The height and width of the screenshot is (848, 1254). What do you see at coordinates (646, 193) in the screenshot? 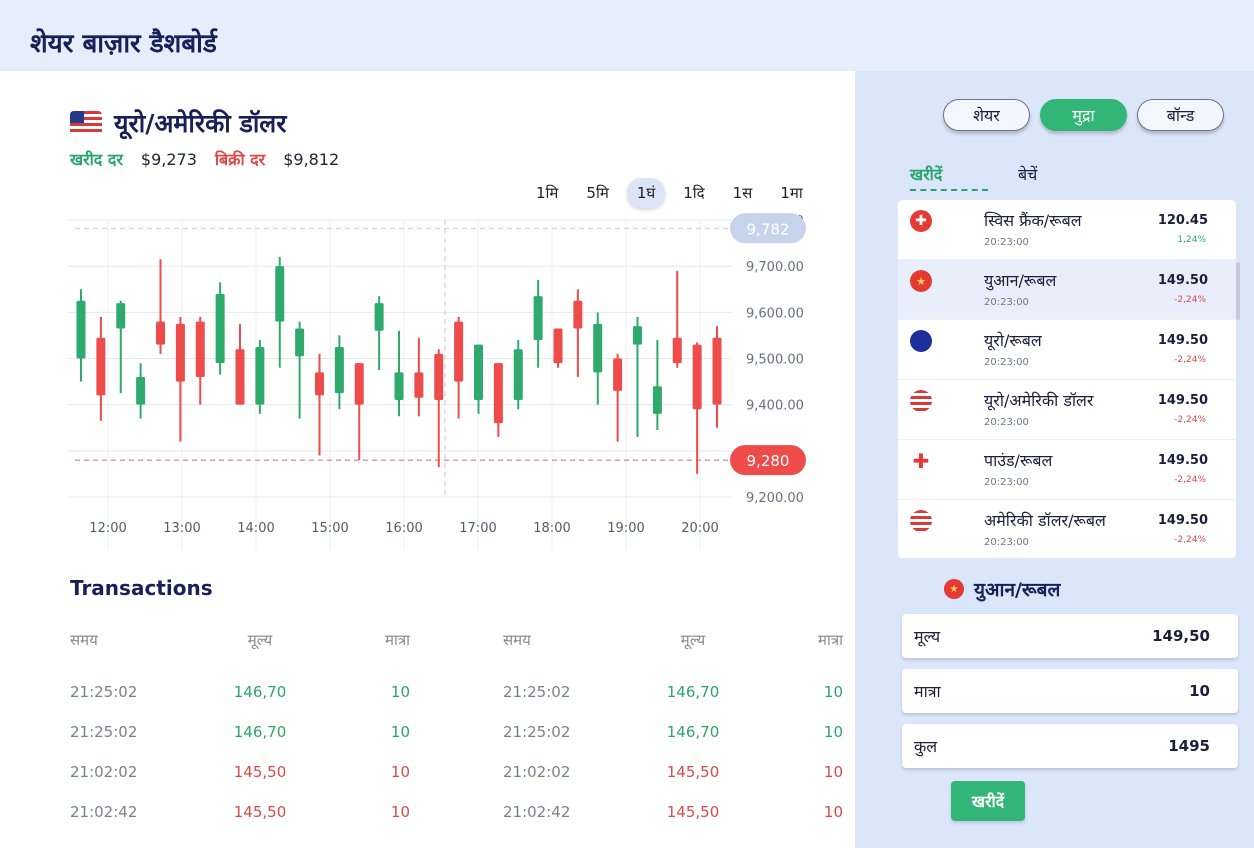
I see `timeframe-option: 1घं` at bounding box center [646, 193].